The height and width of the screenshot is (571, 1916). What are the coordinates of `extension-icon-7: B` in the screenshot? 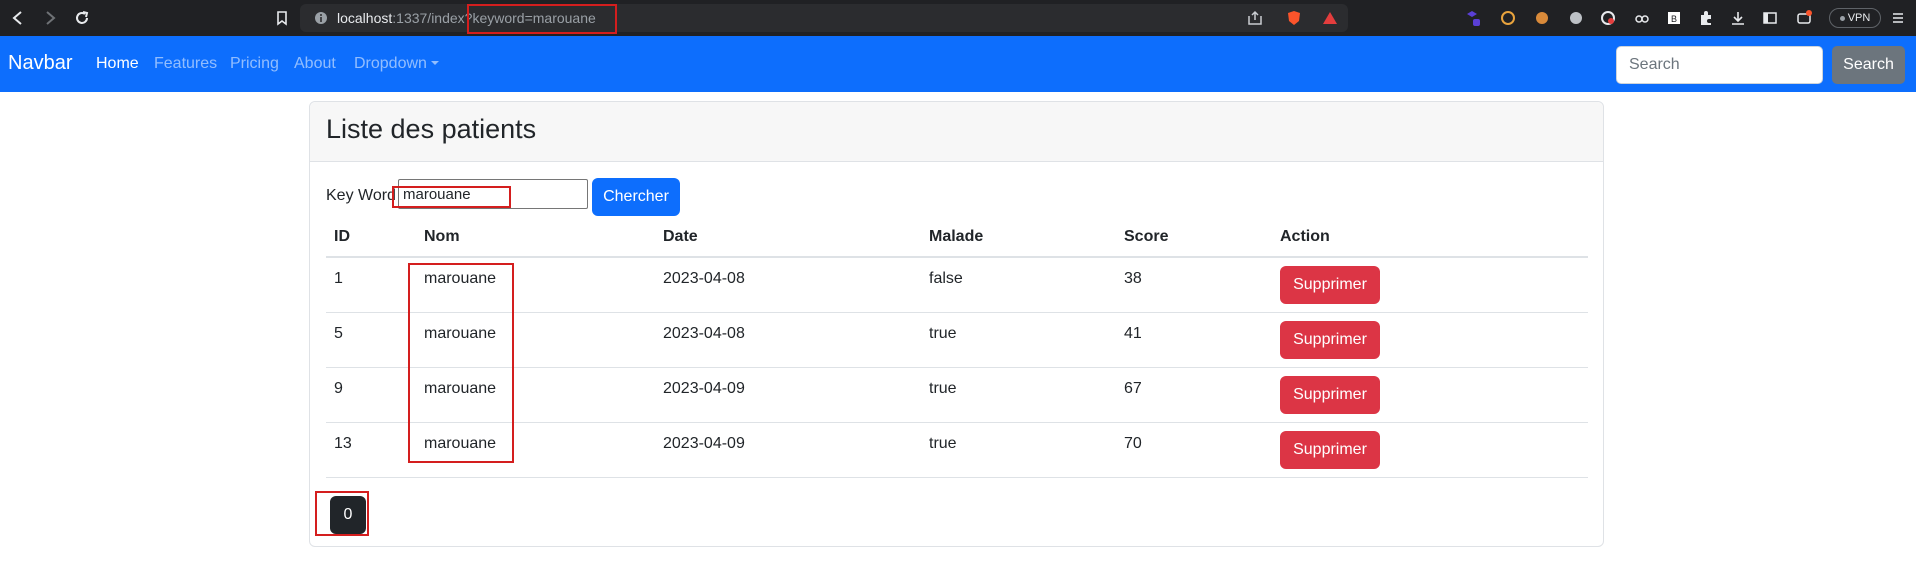 It's located at (1674, 18).